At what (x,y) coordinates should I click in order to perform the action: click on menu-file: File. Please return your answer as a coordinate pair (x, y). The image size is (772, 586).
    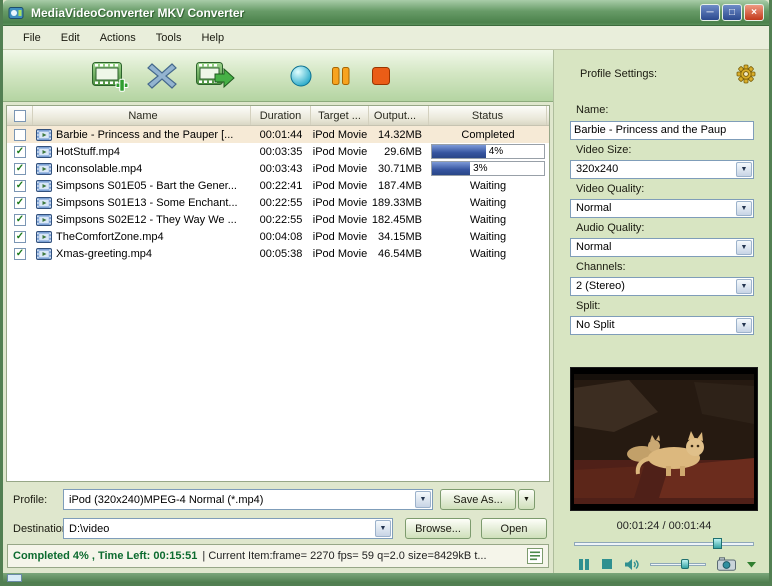
    Looking at the image, I should click on (32, 38).